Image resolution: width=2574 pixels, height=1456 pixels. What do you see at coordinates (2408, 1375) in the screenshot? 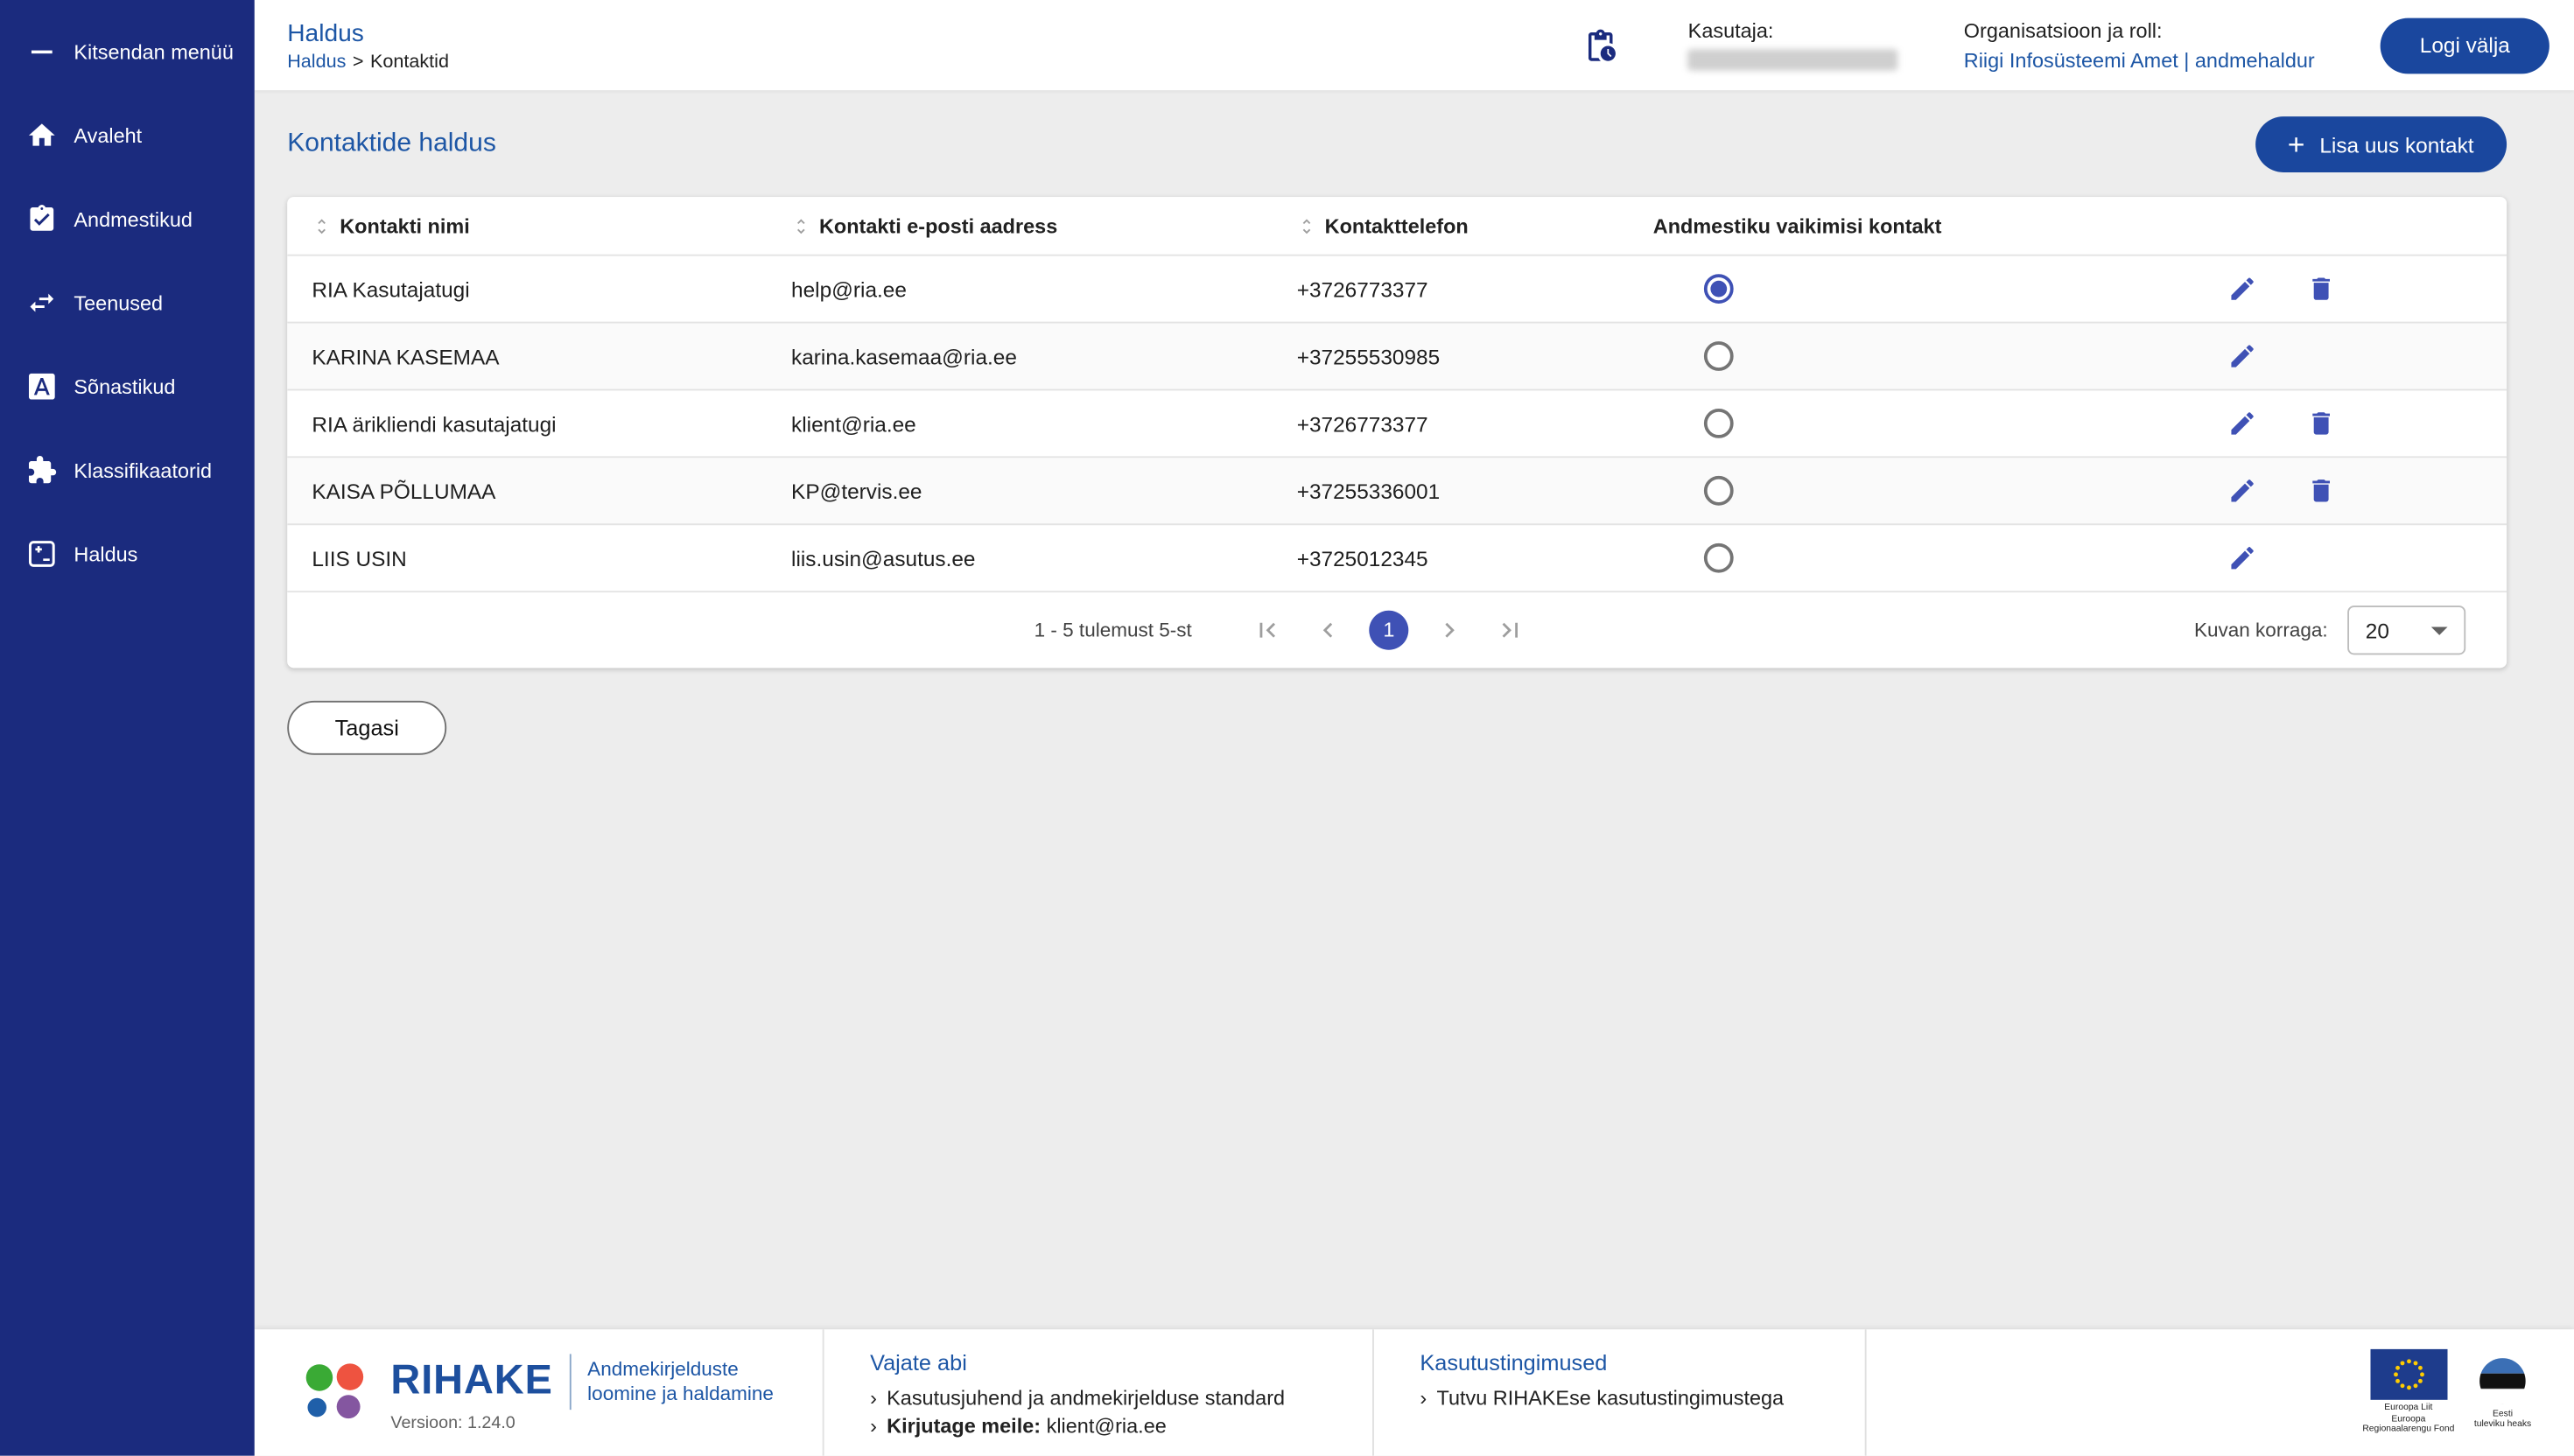
I see `eu-flag-icon` at bounding box center [2408, 1375].